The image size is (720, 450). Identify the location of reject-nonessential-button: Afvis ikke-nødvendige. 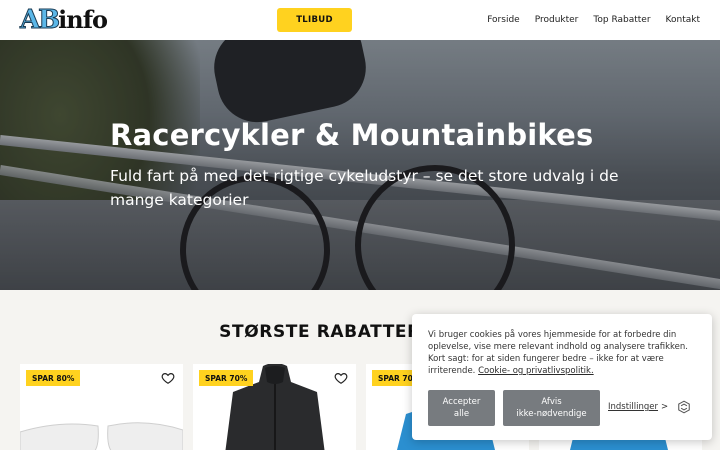
(551, 408).